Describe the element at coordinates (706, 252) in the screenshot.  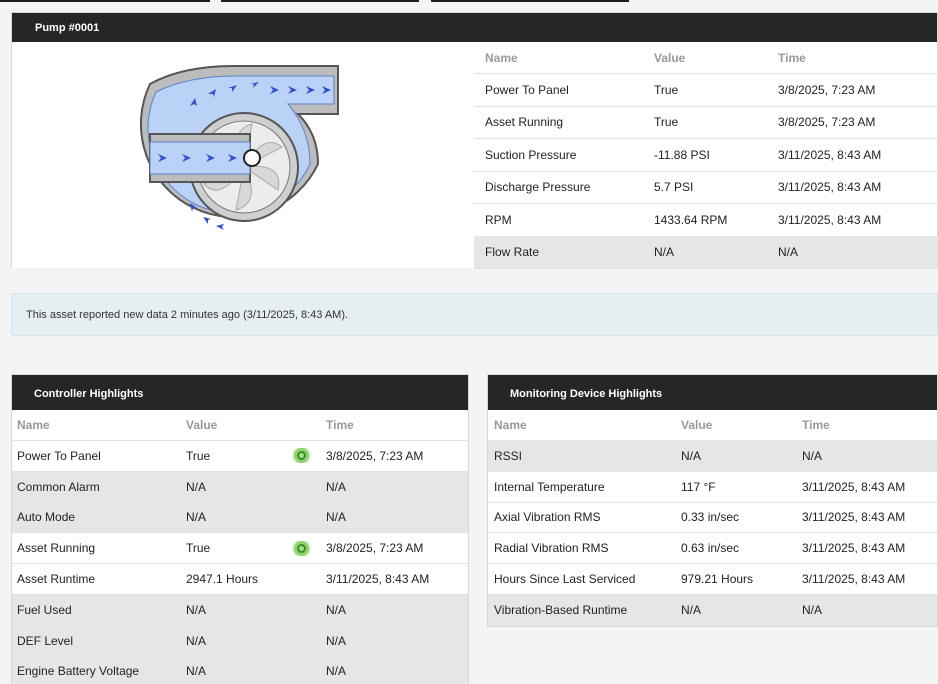
I see `table-row: Flow Rate N/A N/A` at that location.